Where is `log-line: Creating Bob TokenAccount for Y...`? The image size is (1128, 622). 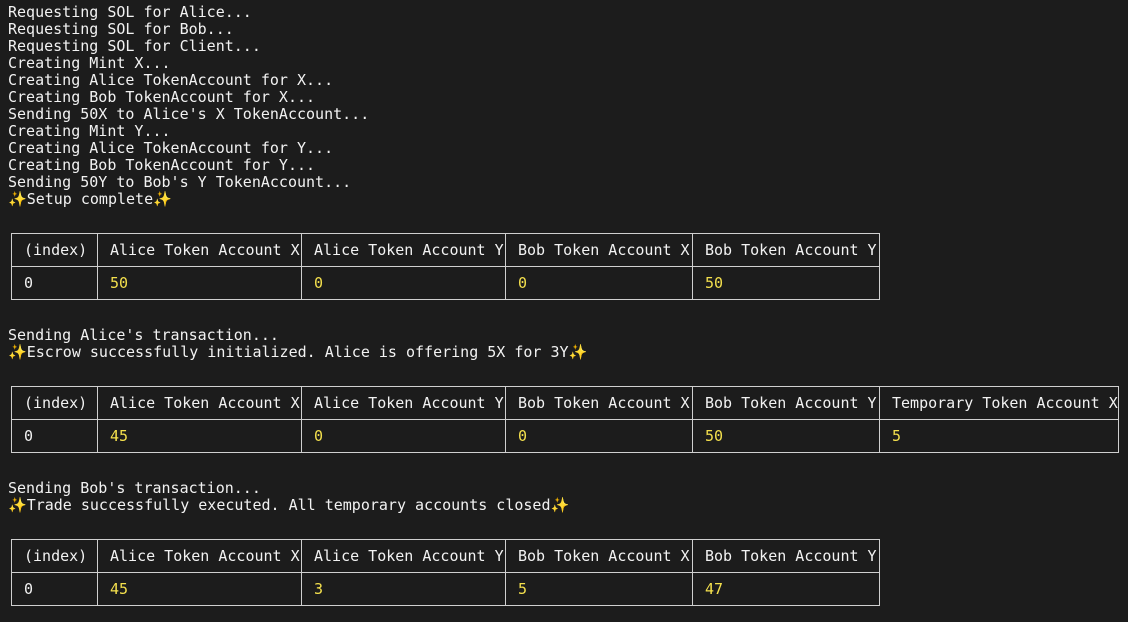
log-line: Creating Bob TokenAccount for Y... is located at coordinates (162, 165).